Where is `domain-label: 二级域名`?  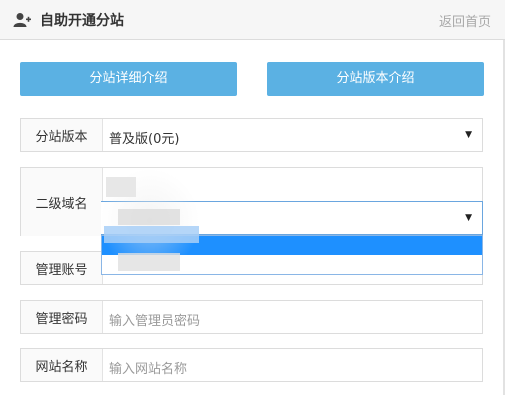
domain-label: 二级域名 is located at coordinates (62, 202).